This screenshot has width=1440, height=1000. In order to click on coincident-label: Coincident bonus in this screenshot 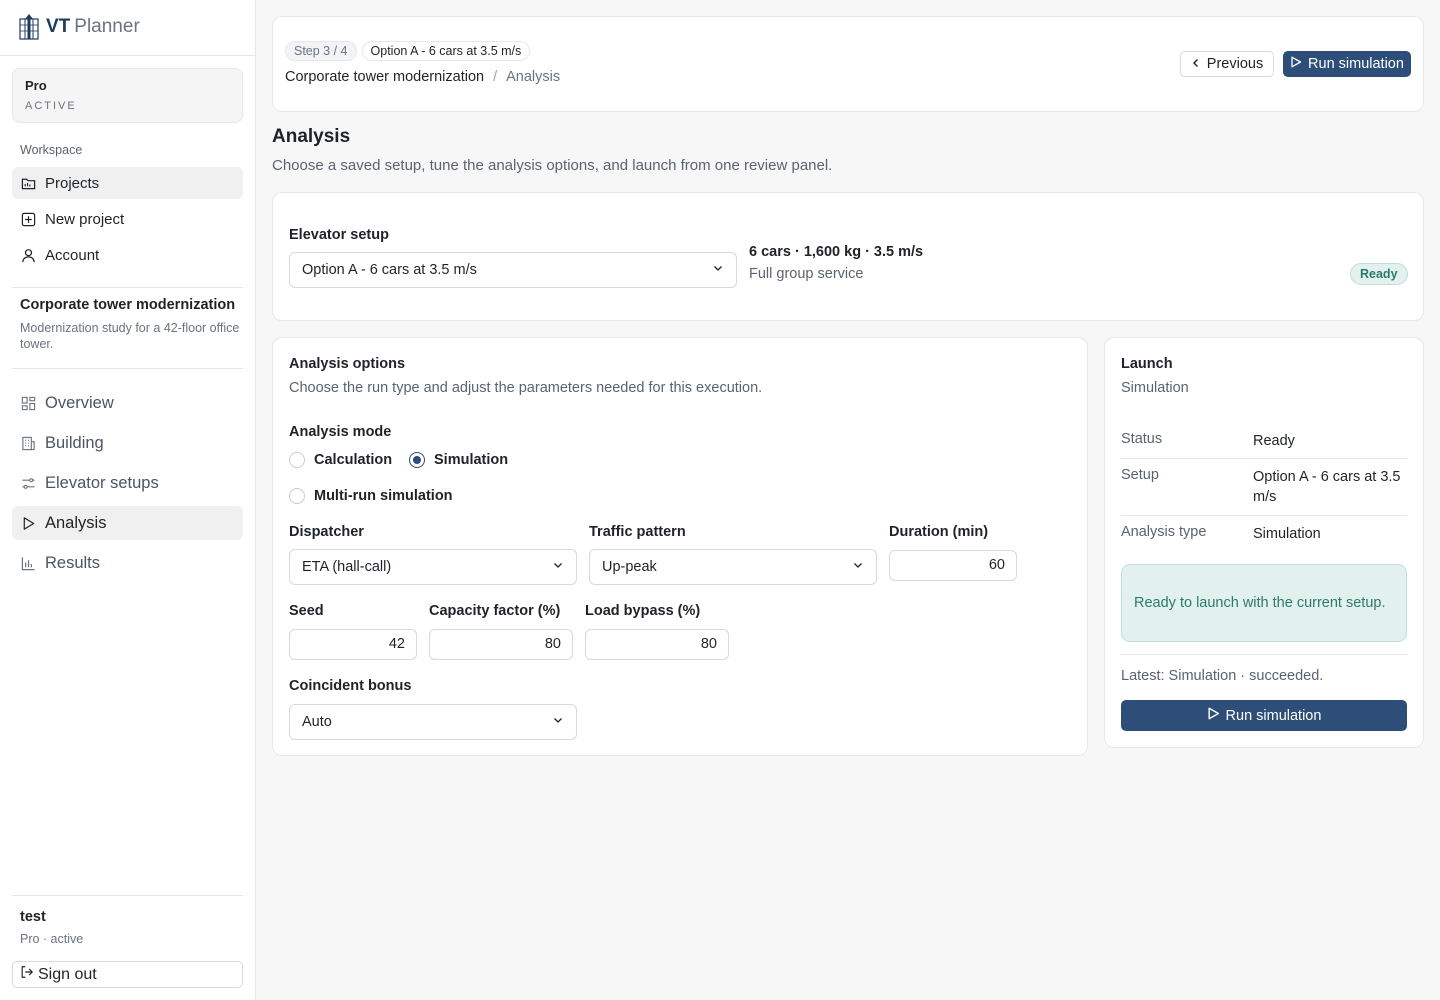, I will do `click(350, 686)`.